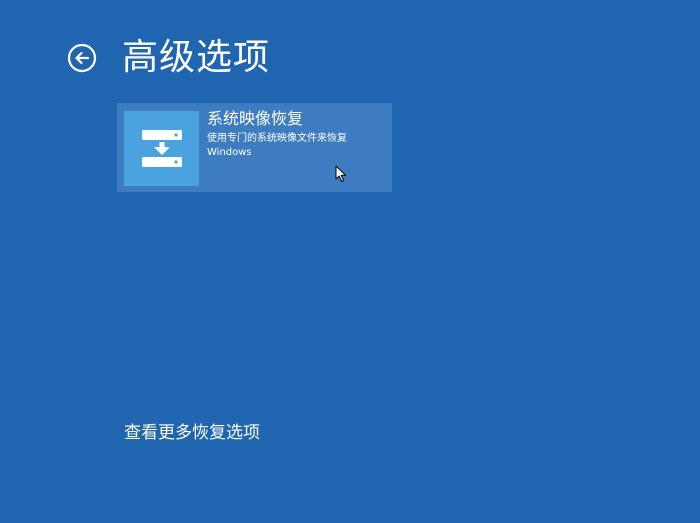 The image size is (700, 523). Describe the element at coordinates (196, 57) in the screenshot. I see `page-title: 高级选项` at that location.